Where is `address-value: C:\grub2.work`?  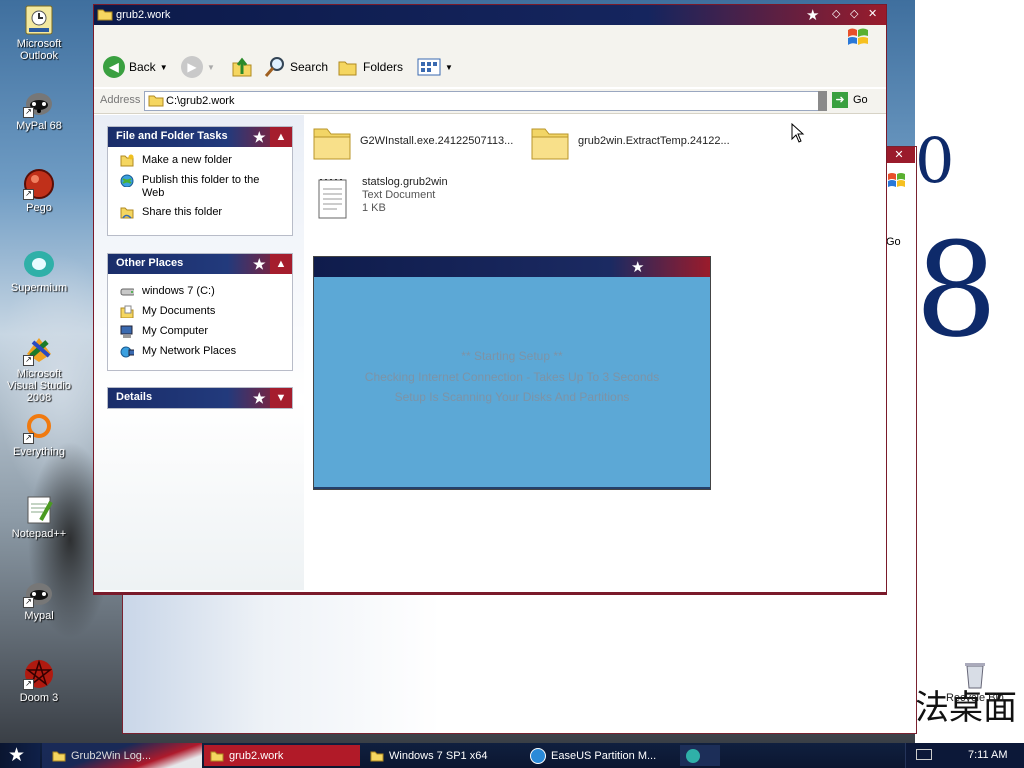
address-value: C:\grub2.work is located at coordinates (200, 101).